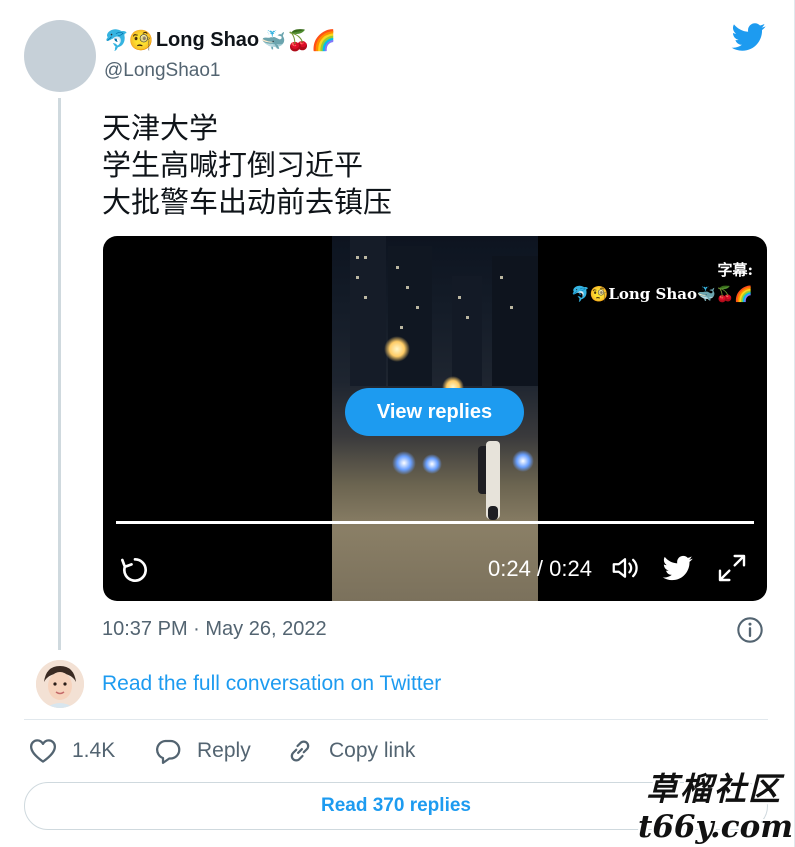 The height and width of the screenshot is (847, 795). What do you see at coordinates (396, 719) in the screenshot?
I see `divider` at bounding box center [396, 719].